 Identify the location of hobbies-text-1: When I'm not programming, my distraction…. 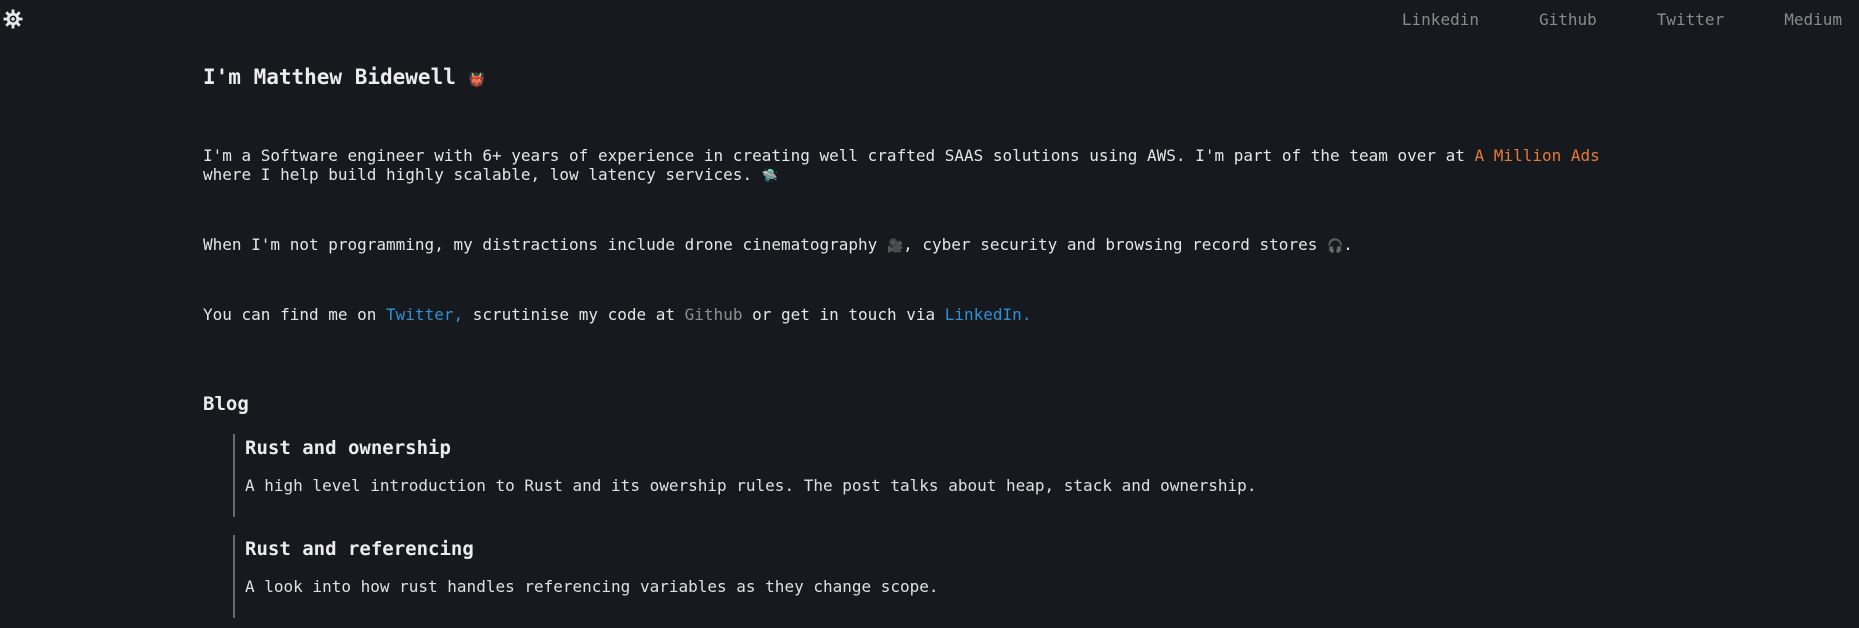
(545, 244).